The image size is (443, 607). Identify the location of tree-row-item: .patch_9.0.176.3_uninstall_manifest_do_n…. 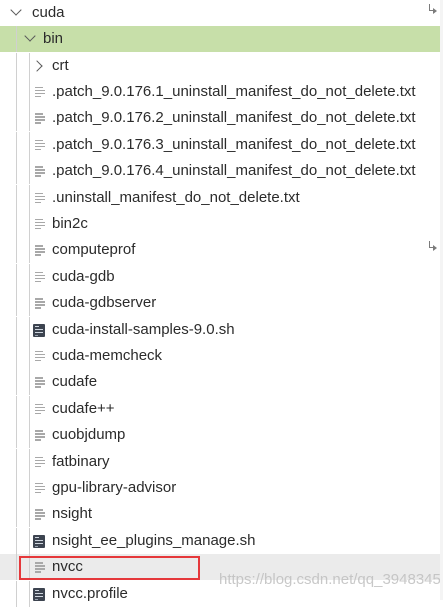
(221, 144).